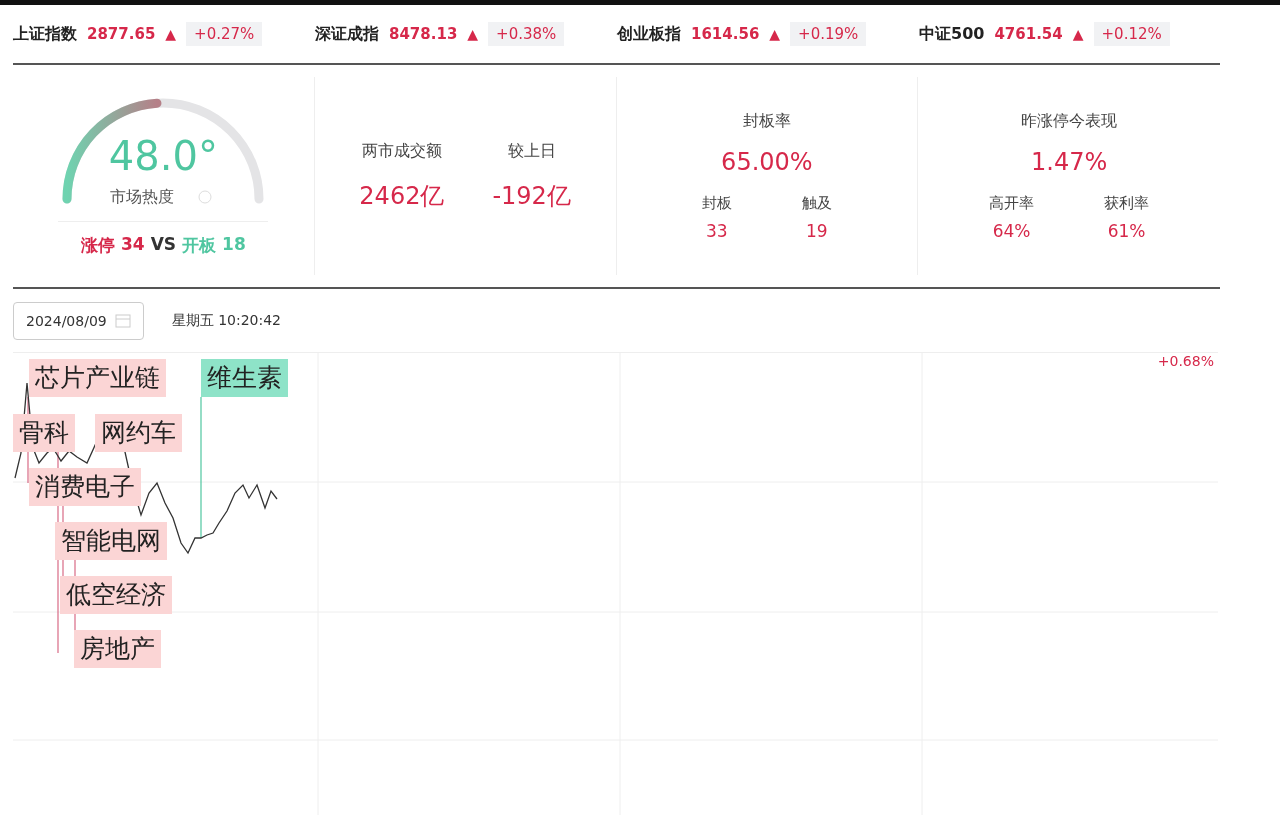 The image size is (1280, 825). I want to click on stat-value: 65.00%, so click(767, 162).